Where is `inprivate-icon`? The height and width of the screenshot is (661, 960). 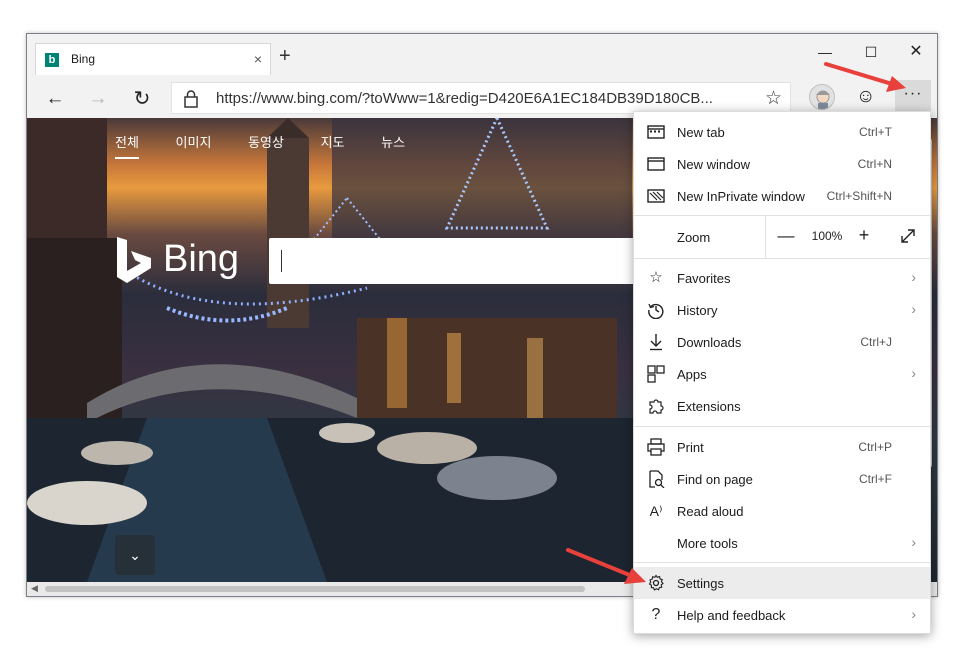
inprivate-icon is located at coordinates (656, 196).